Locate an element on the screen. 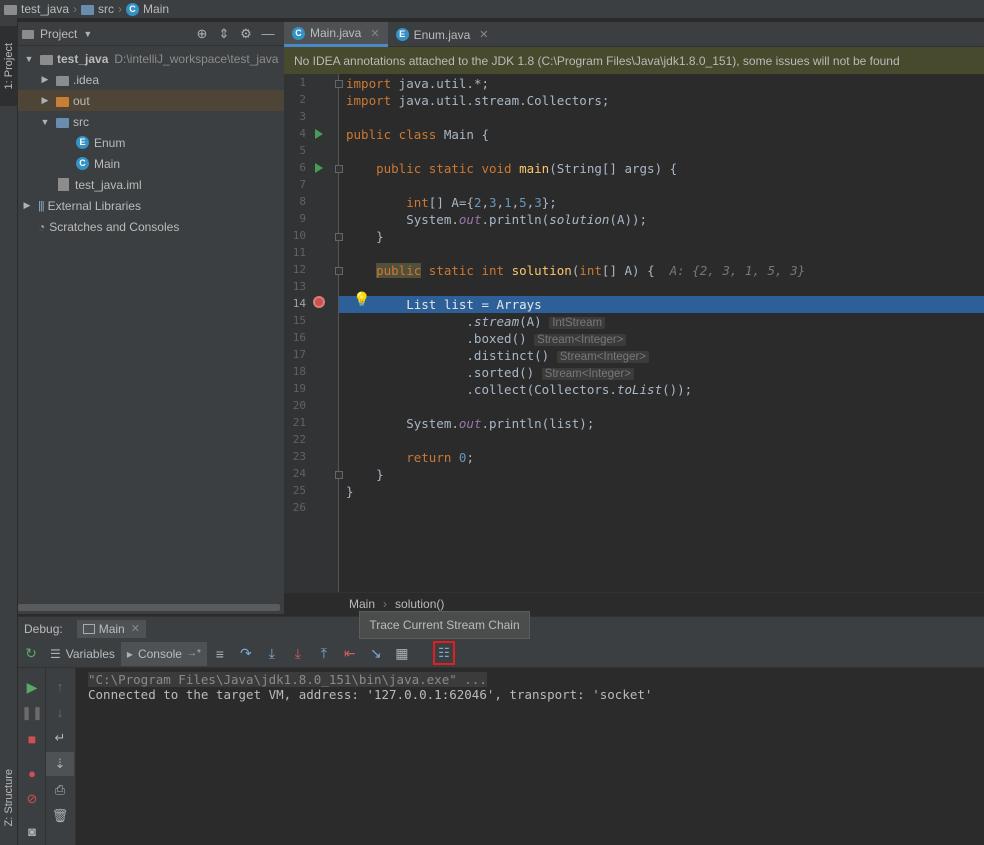  code-line-2: import java.util.stream.Collectors; is located at coordinates (478, 100).